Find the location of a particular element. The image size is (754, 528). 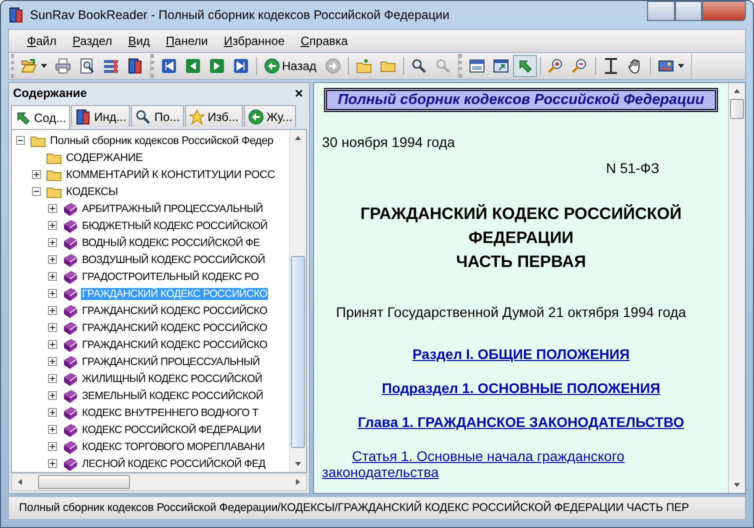

tree-item: АРБИТРАЖНЫЙ ПРОЦЕССУАЛЬНЫЙ is located at coordinates (172, 208).